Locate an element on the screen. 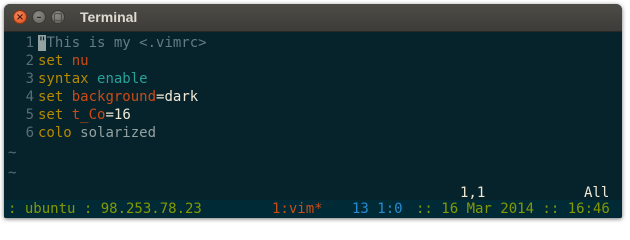 This screenshot has height=240, width=630. line-number: 1 is located at coordinates (29, 43).